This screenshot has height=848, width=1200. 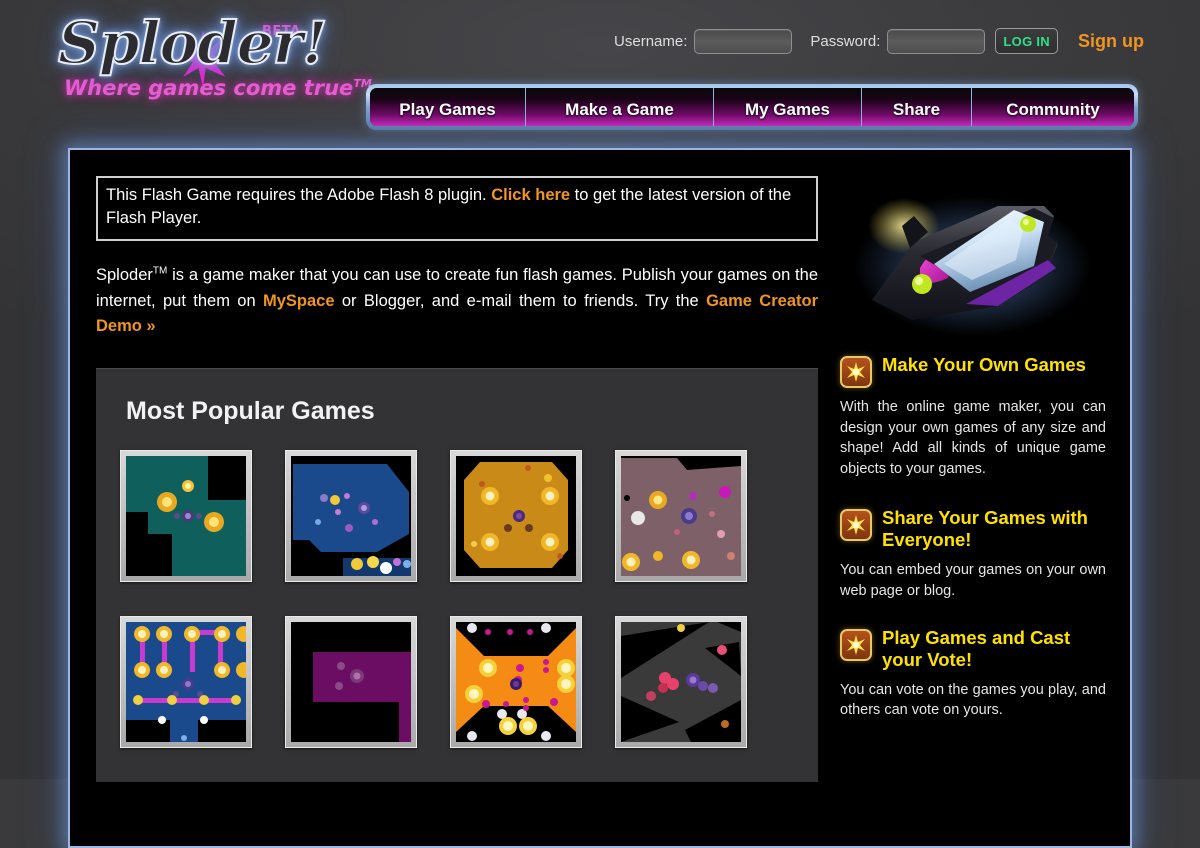 I want to click on nav-item-my-games: My Games, so click(x=788, y=107).